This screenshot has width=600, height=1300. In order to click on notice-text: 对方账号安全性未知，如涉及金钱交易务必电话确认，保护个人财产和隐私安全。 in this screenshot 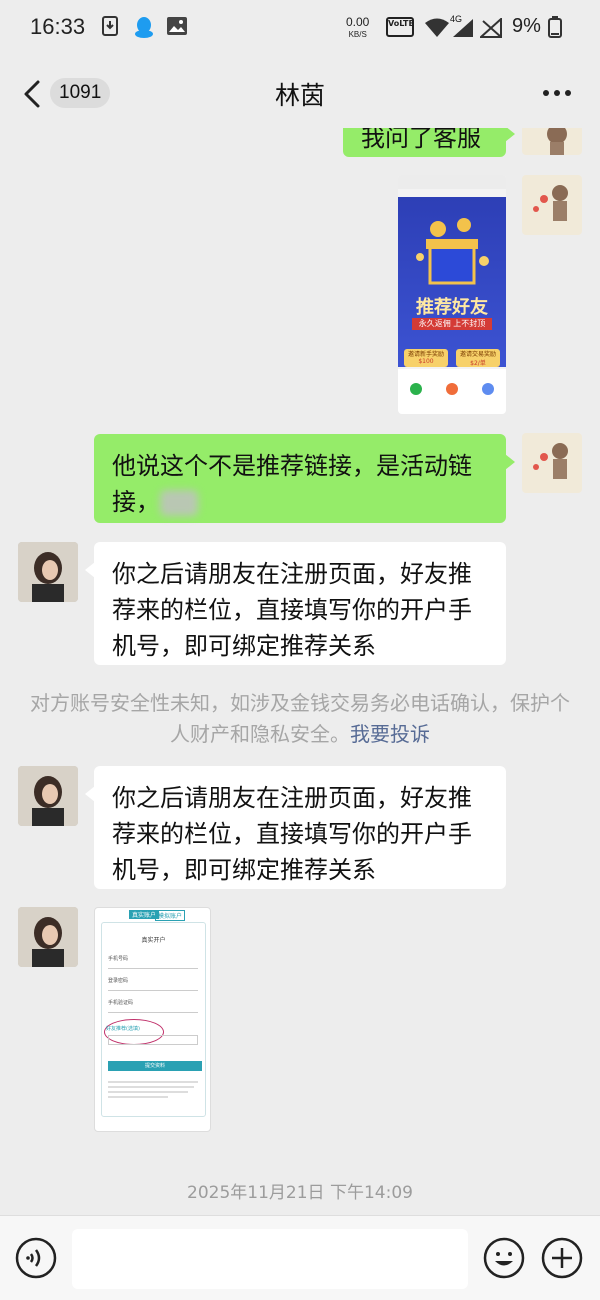, I will do `click(300, 718)`.